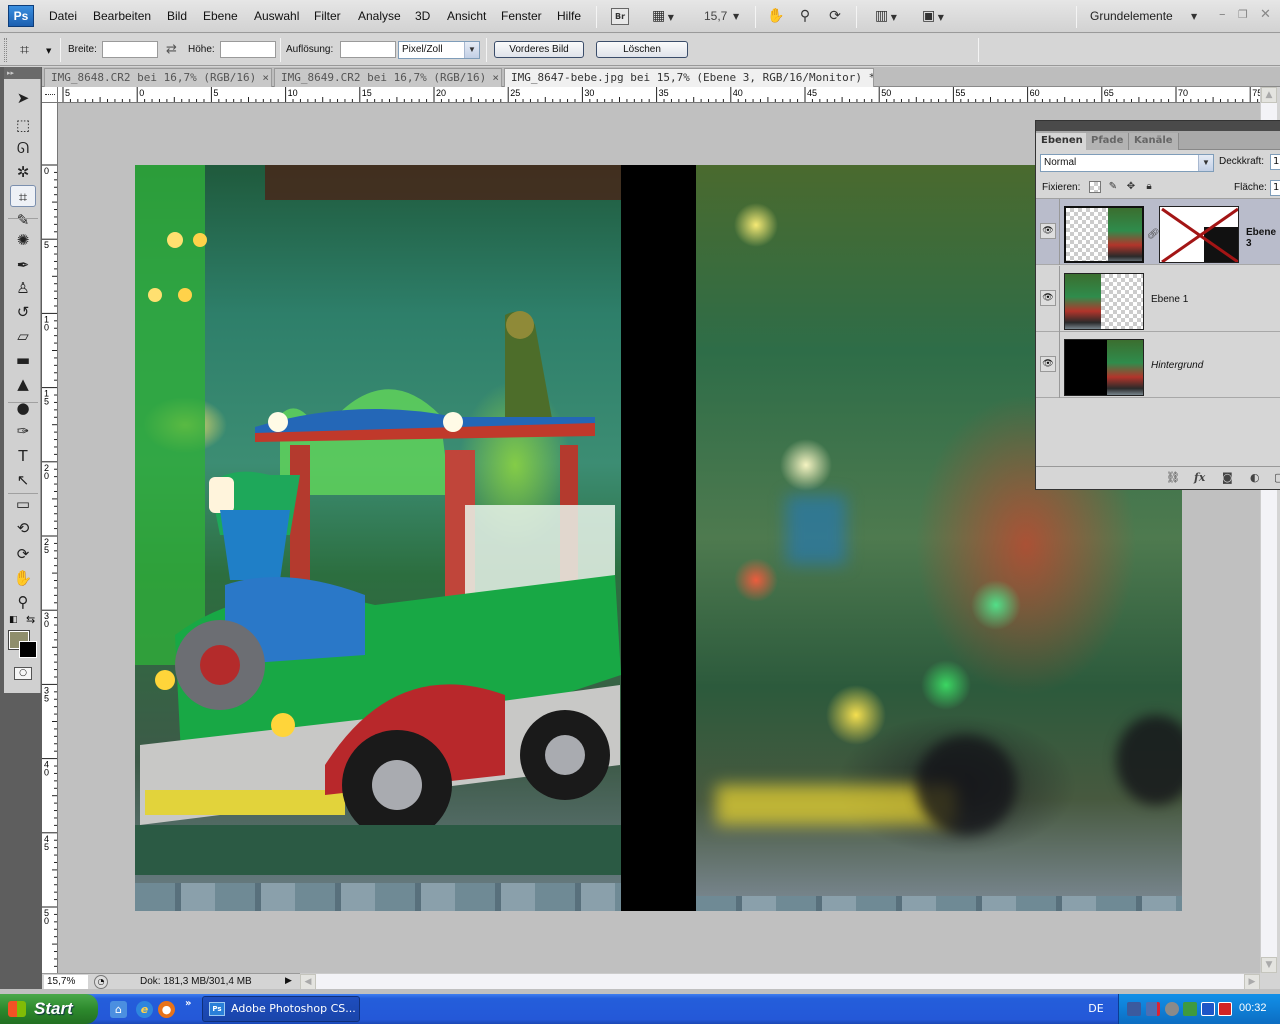 The width and height of the screenshot is (1280, 1024). What do you see at coordinates (439, 50) in the screenshot?
I see `resolution-unit-select: Pixel/Zoll ▼` at bounding box center [439, 50].